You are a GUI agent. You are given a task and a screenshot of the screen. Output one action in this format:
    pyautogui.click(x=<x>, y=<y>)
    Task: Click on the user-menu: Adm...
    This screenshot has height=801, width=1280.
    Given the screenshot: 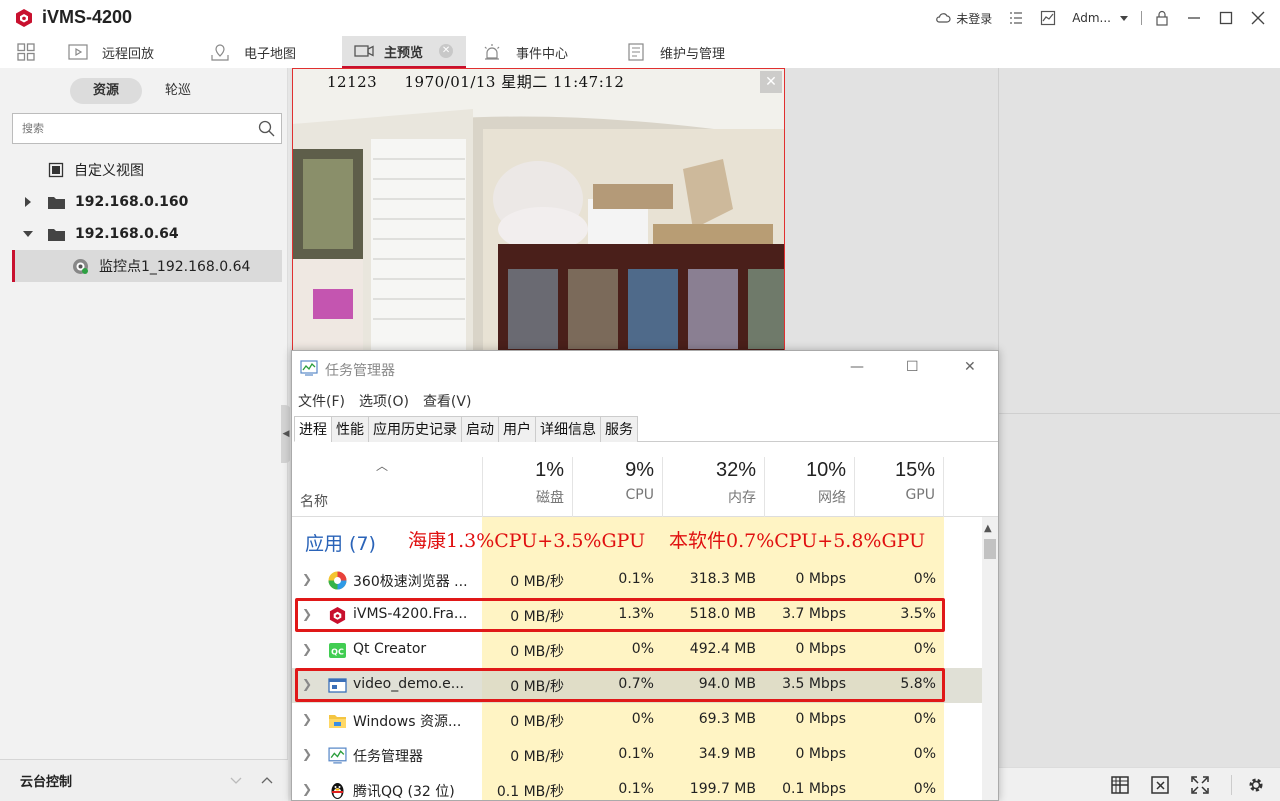 What is the action you would take?
    pyautogui.click(x=1100, y=18)
    